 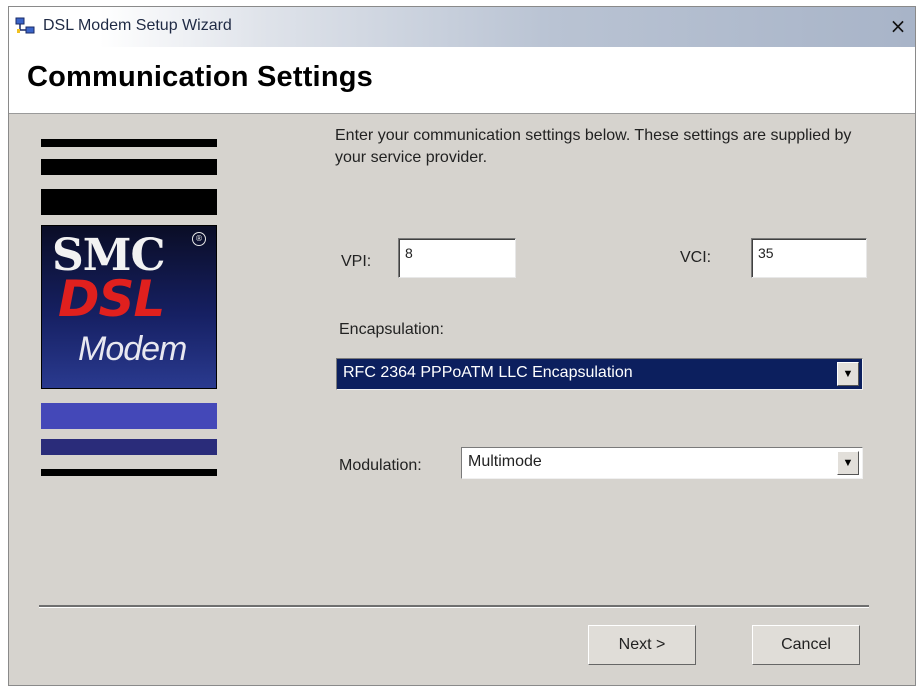 I want to click on network-computers-icon, so click(x=25, y=25).